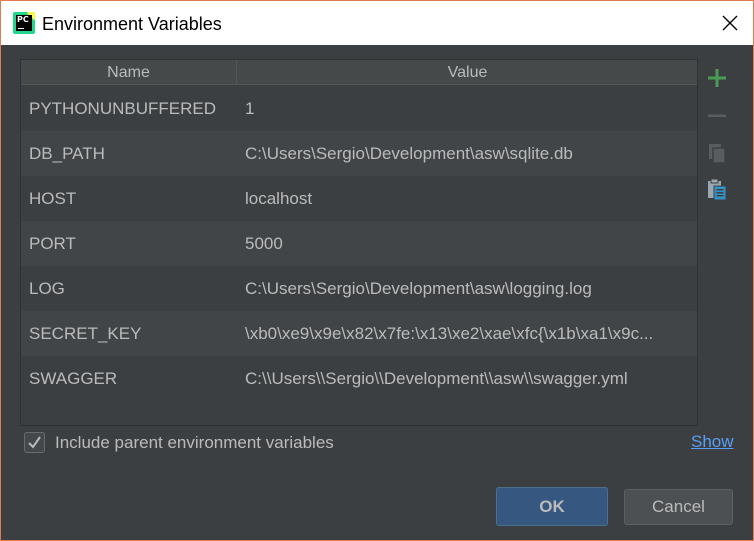 The width and height of the screenshot is (754, 541). I want to click on copy-icon, so click(717, 154).